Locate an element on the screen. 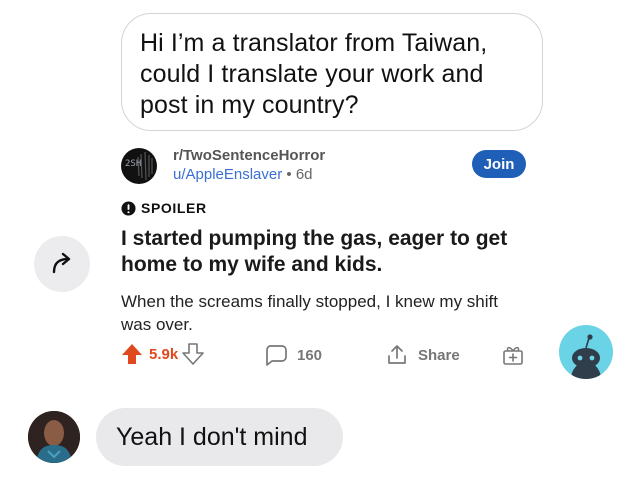 This screenshot has height=480, width=640. downvote-arrow-icon is located at coordinates (193, 354).